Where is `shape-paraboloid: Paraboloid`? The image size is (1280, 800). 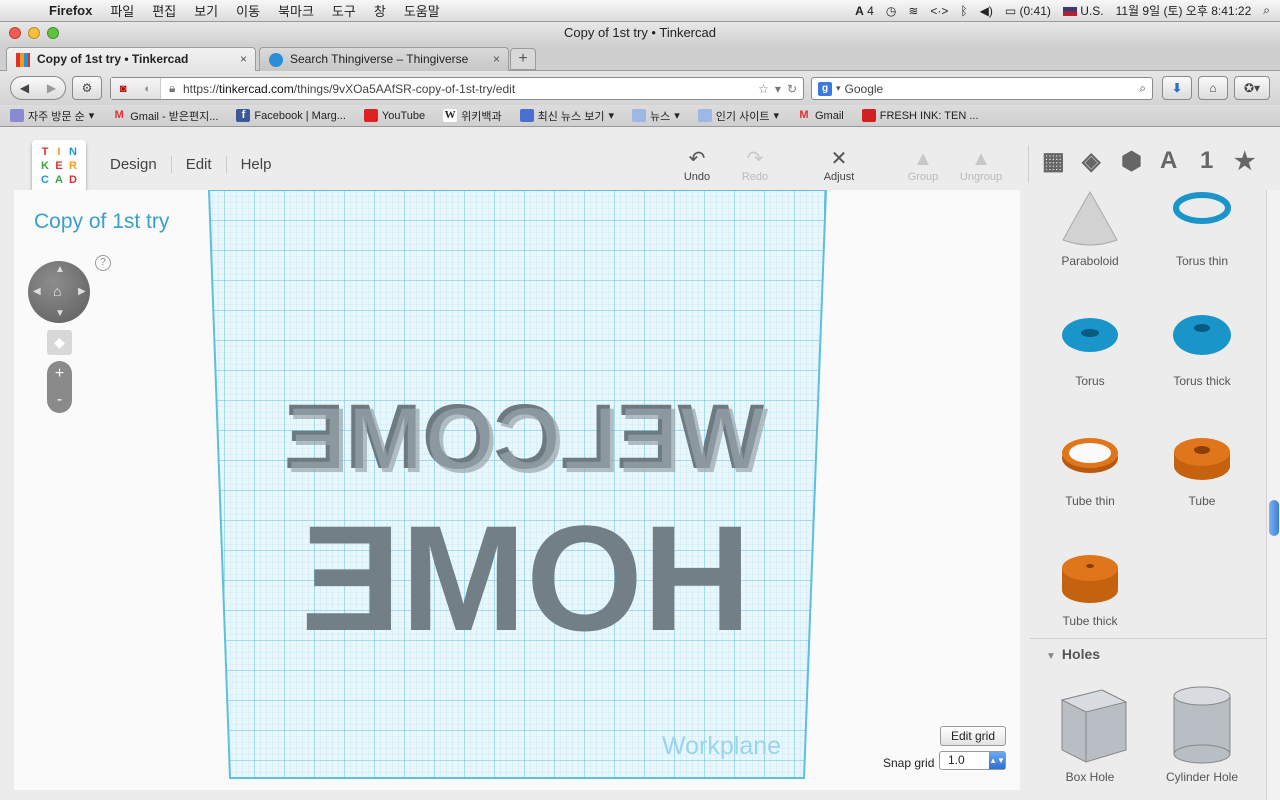
shape-paraboloid: Paraboloid is located at coordinates (1090, 229).